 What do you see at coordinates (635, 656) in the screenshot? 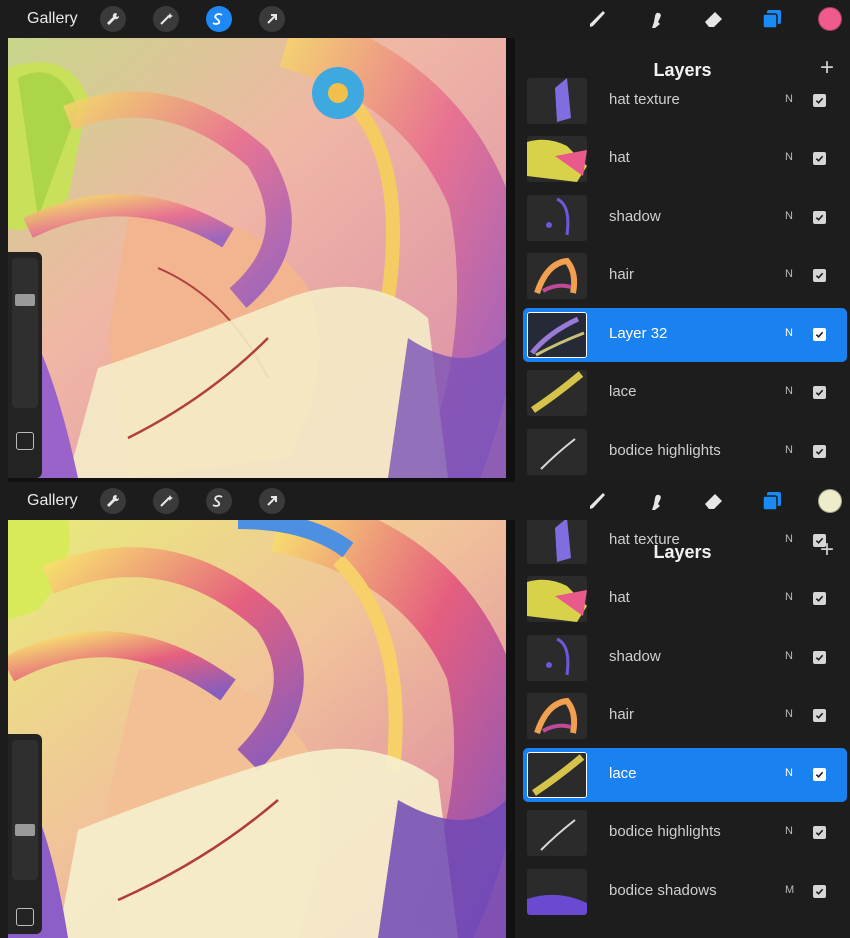
I see `layer-name: shadow` at bounding box center [635, 656].